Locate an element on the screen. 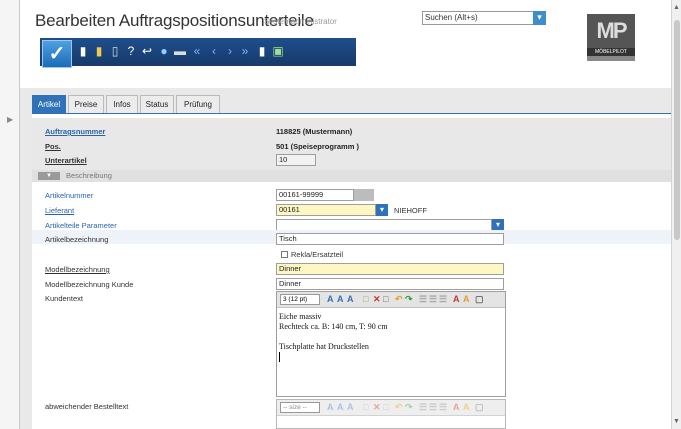 Image resolution: width=681 pixels, height=429 pixels. previous-record-icon: ‹ is located at coordinates (214, 51).